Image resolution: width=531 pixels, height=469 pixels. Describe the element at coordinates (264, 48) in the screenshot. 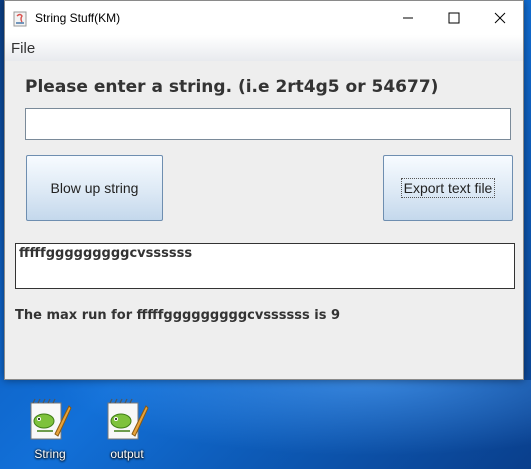

I see `menu-bar: File` at that location.